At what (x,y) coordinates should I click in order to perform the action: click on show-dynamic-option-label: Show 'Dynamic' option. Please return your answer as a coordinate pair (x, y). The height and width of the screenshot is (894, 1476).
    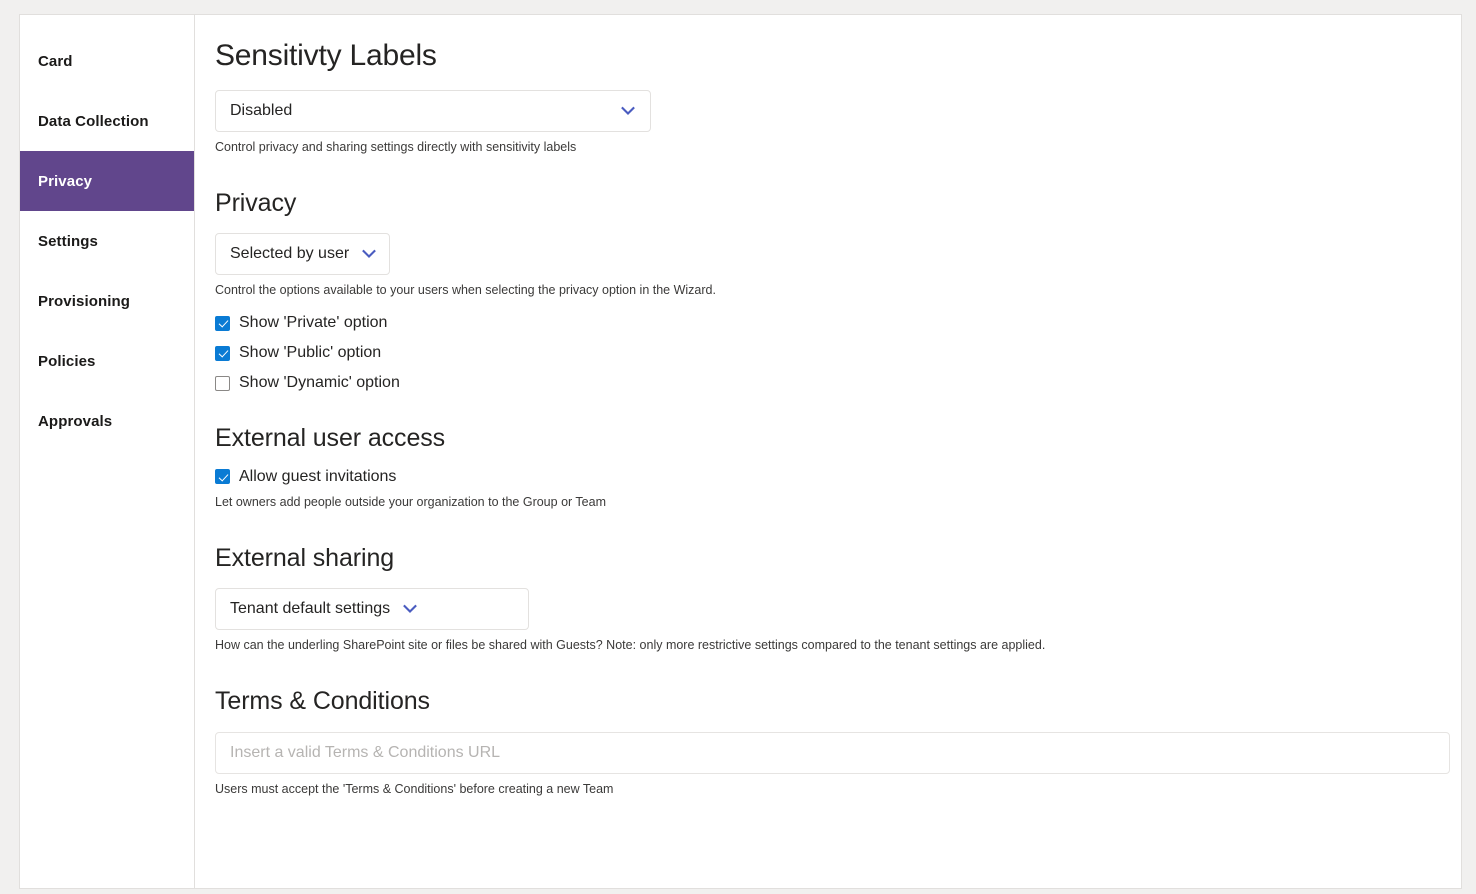
    Looking at the image, I should click on (319, 383).